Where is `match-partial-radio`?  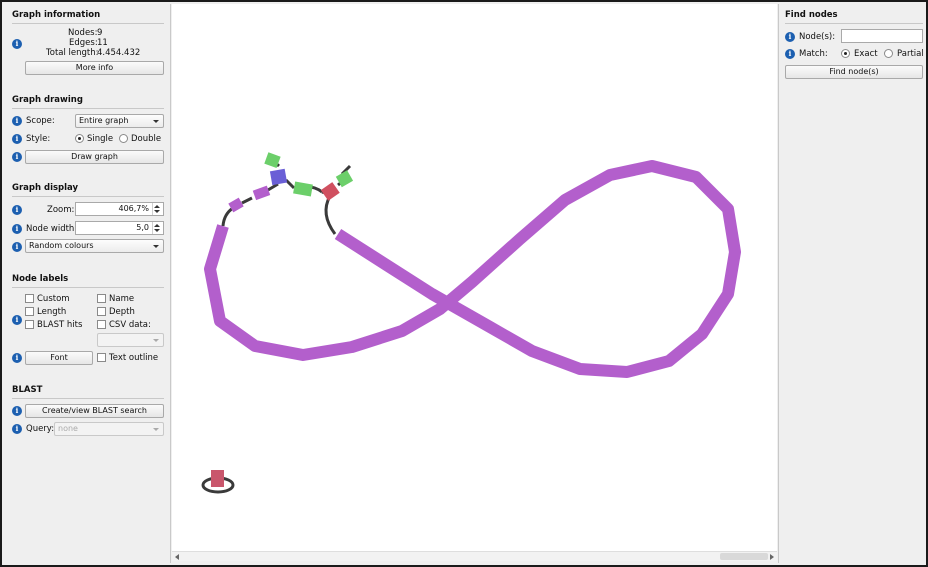
match-partial-radio is located at coordinates (888, 53).